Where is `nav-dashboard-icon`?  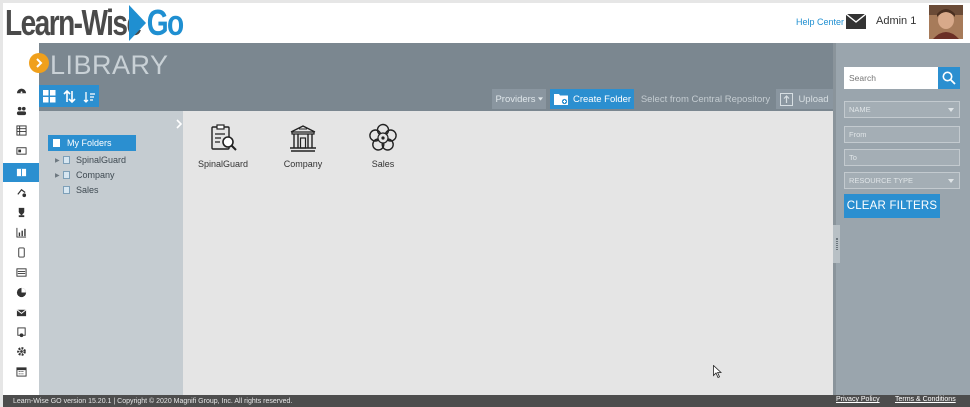
nav-dashboard-icon is located at coordinates (21, 90).